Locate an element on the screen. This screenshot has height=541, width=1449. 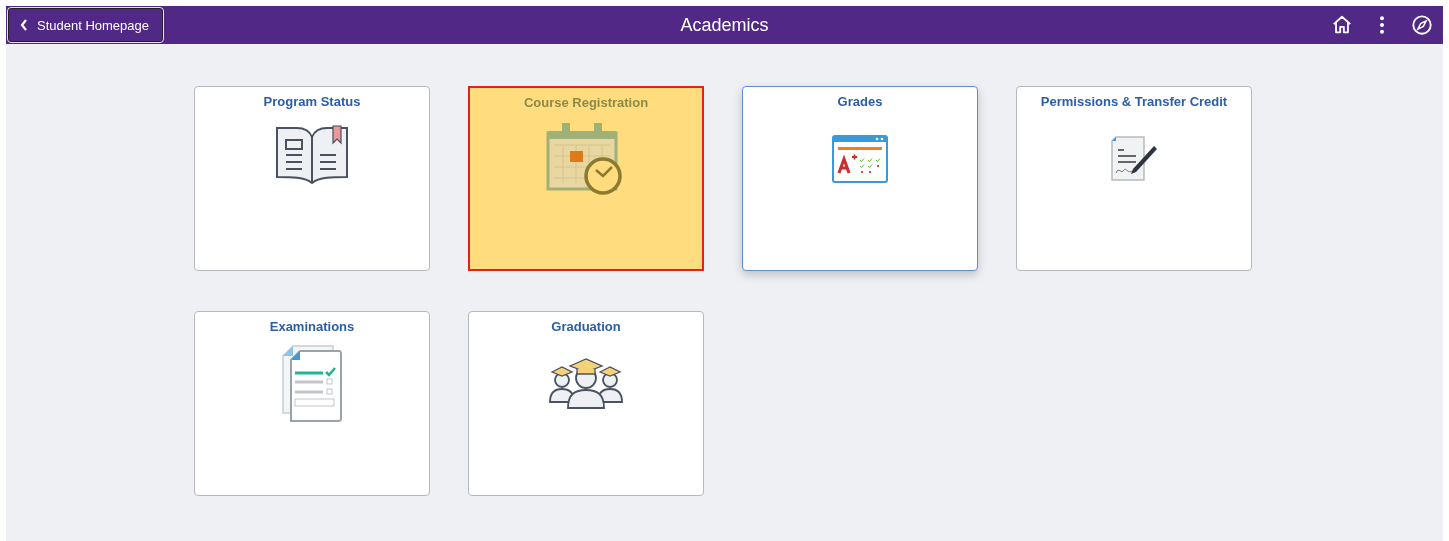
tile: Grades is located at coordinates (860, 178).